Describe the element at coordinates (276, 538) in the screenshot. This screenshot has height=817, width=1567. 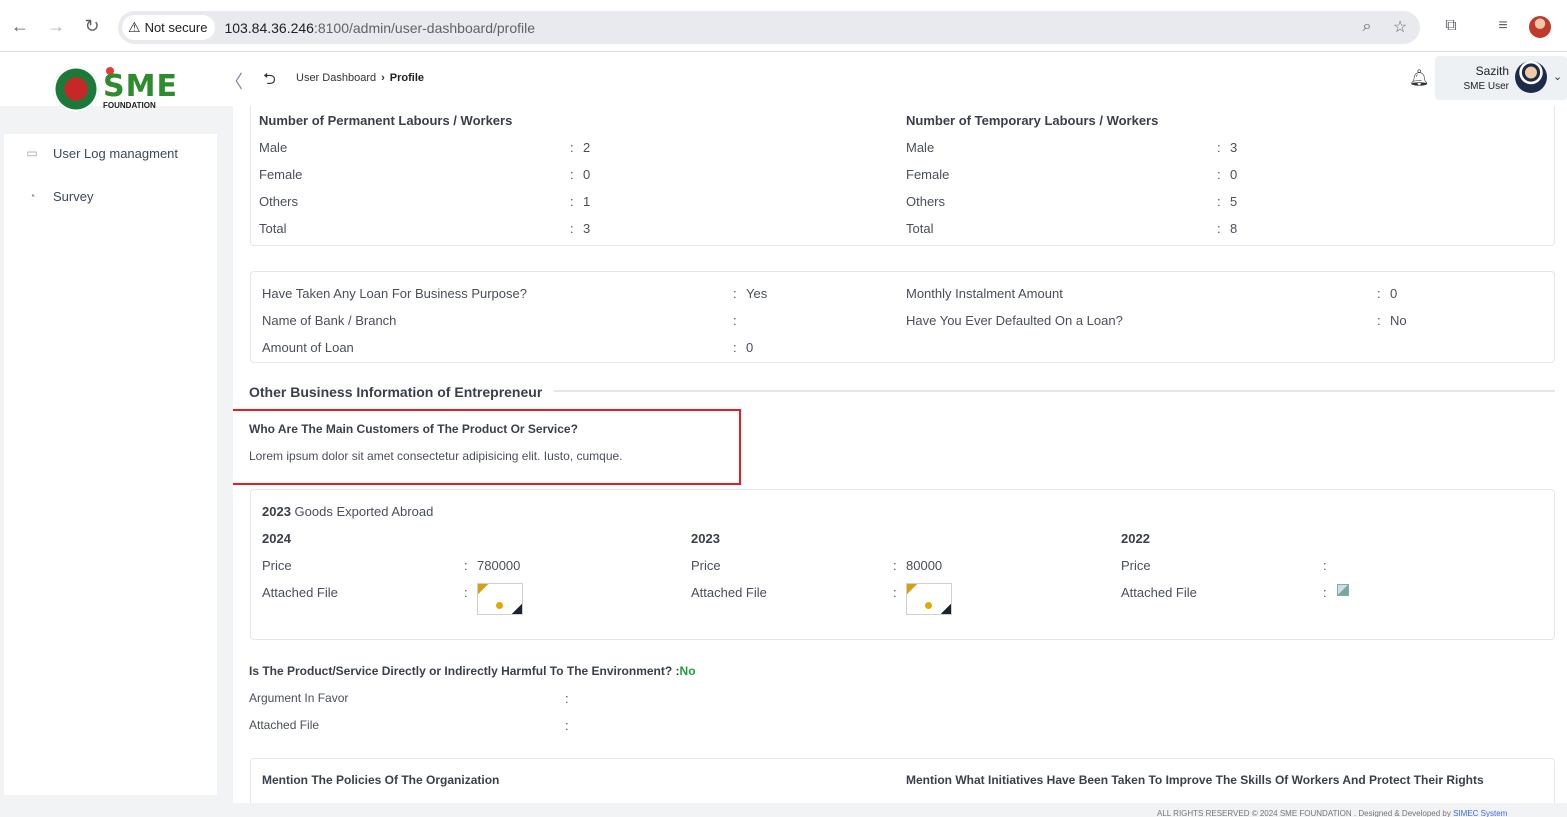
I see `export-year-2024: 2024` at that location.